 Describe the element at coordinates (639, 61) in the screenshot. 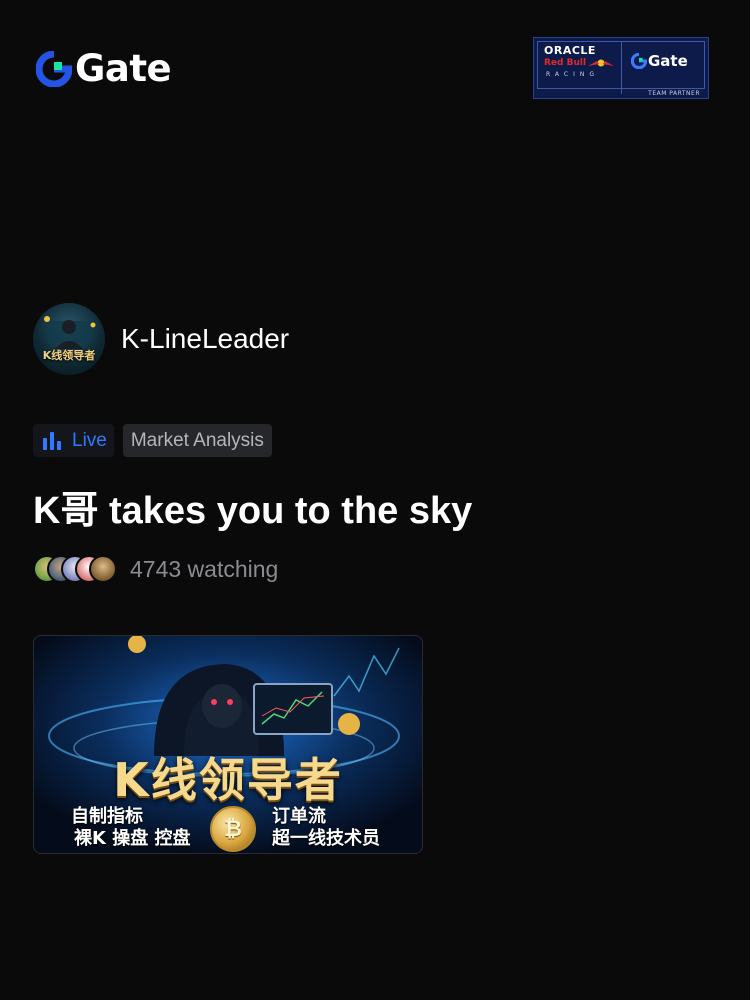

I see `partner-gate-icon` at that location.